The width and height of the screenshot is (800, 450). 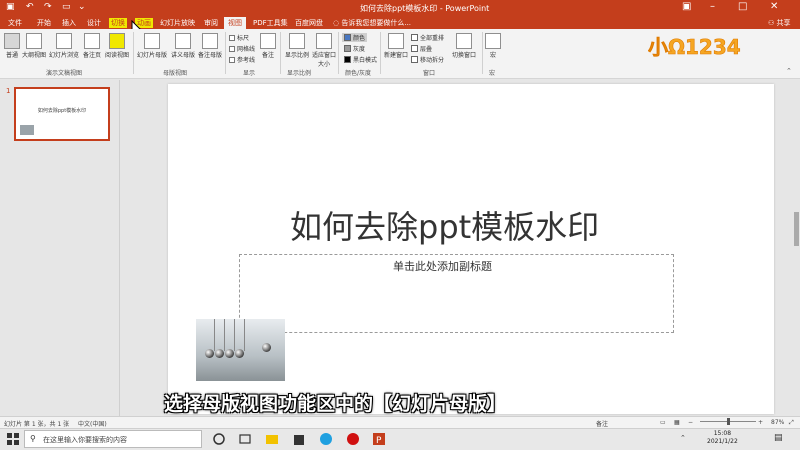 What do you see at coordinates (232, 49) in the screenshot?
I see `checkbox-icon` at bounding box center [232, 49].